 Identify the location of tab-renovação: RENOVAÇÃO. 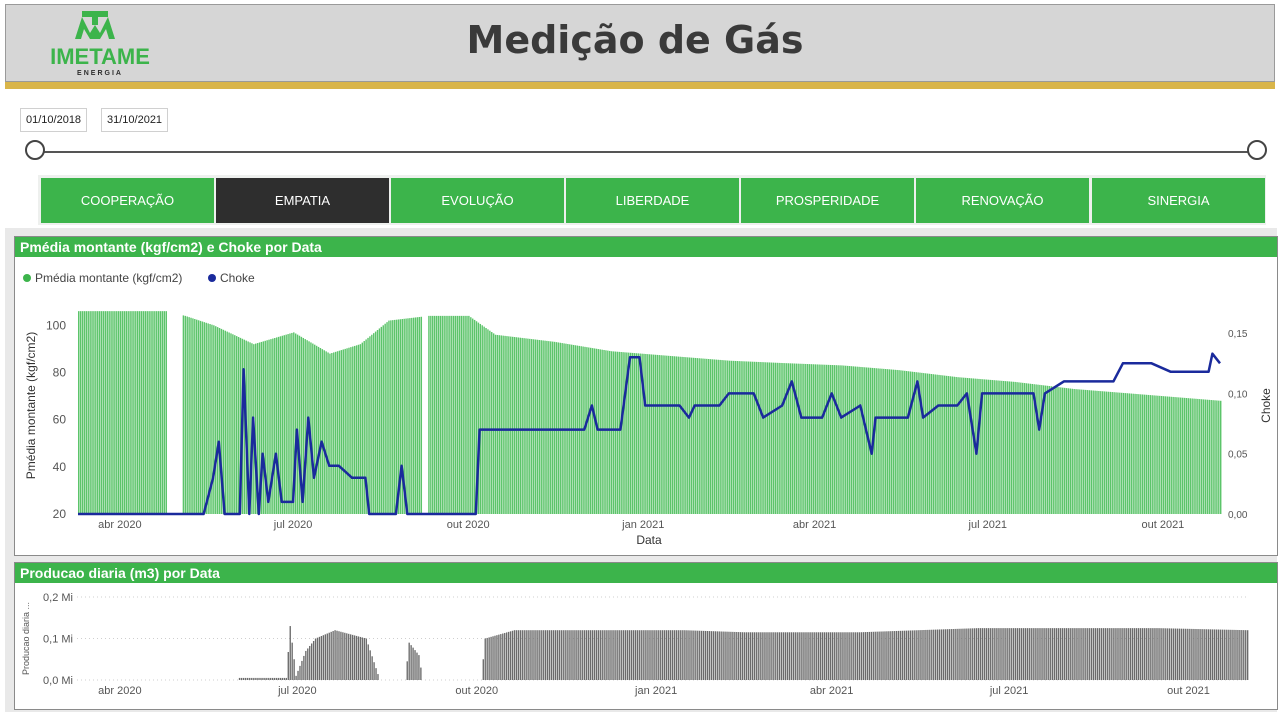
(1002, 200).